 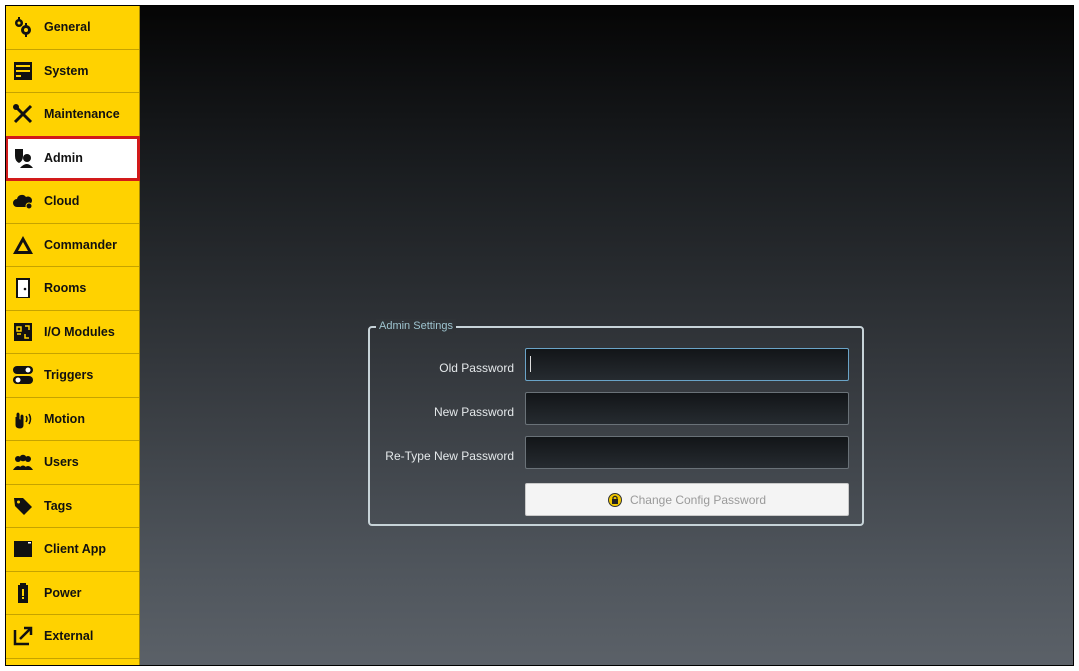 I want to click on sidebar-item-admin: Admin, so click(x=73, y=158).